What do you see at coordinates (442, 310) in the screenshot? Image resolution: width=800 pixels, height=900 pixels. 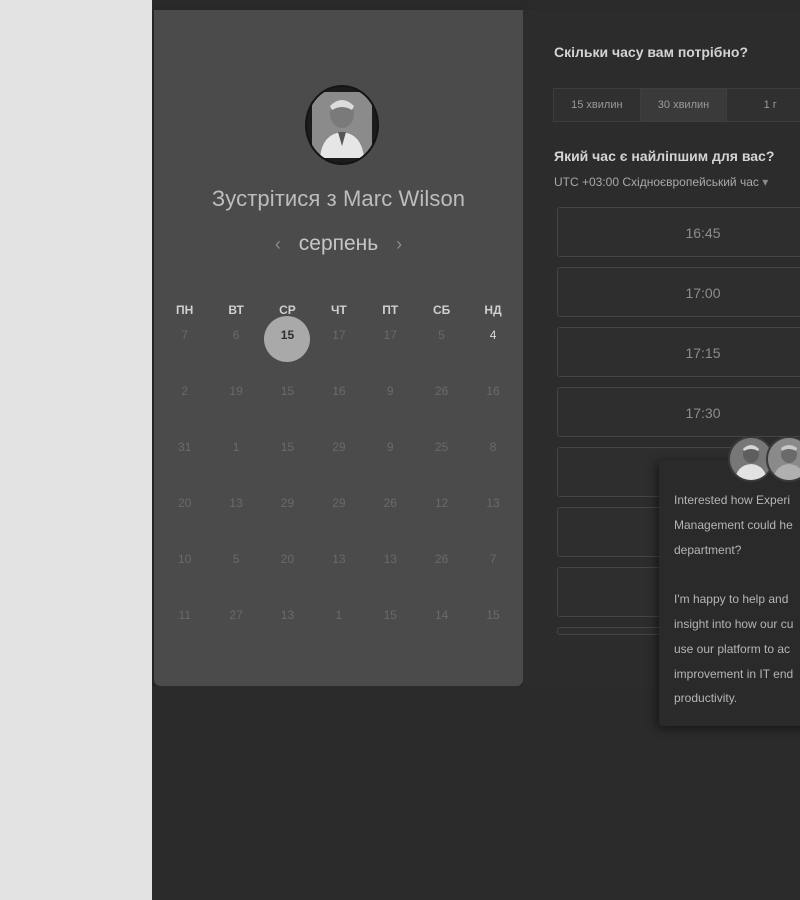 I see `weekday-sat: СБ` at bounding box center [442, 310].